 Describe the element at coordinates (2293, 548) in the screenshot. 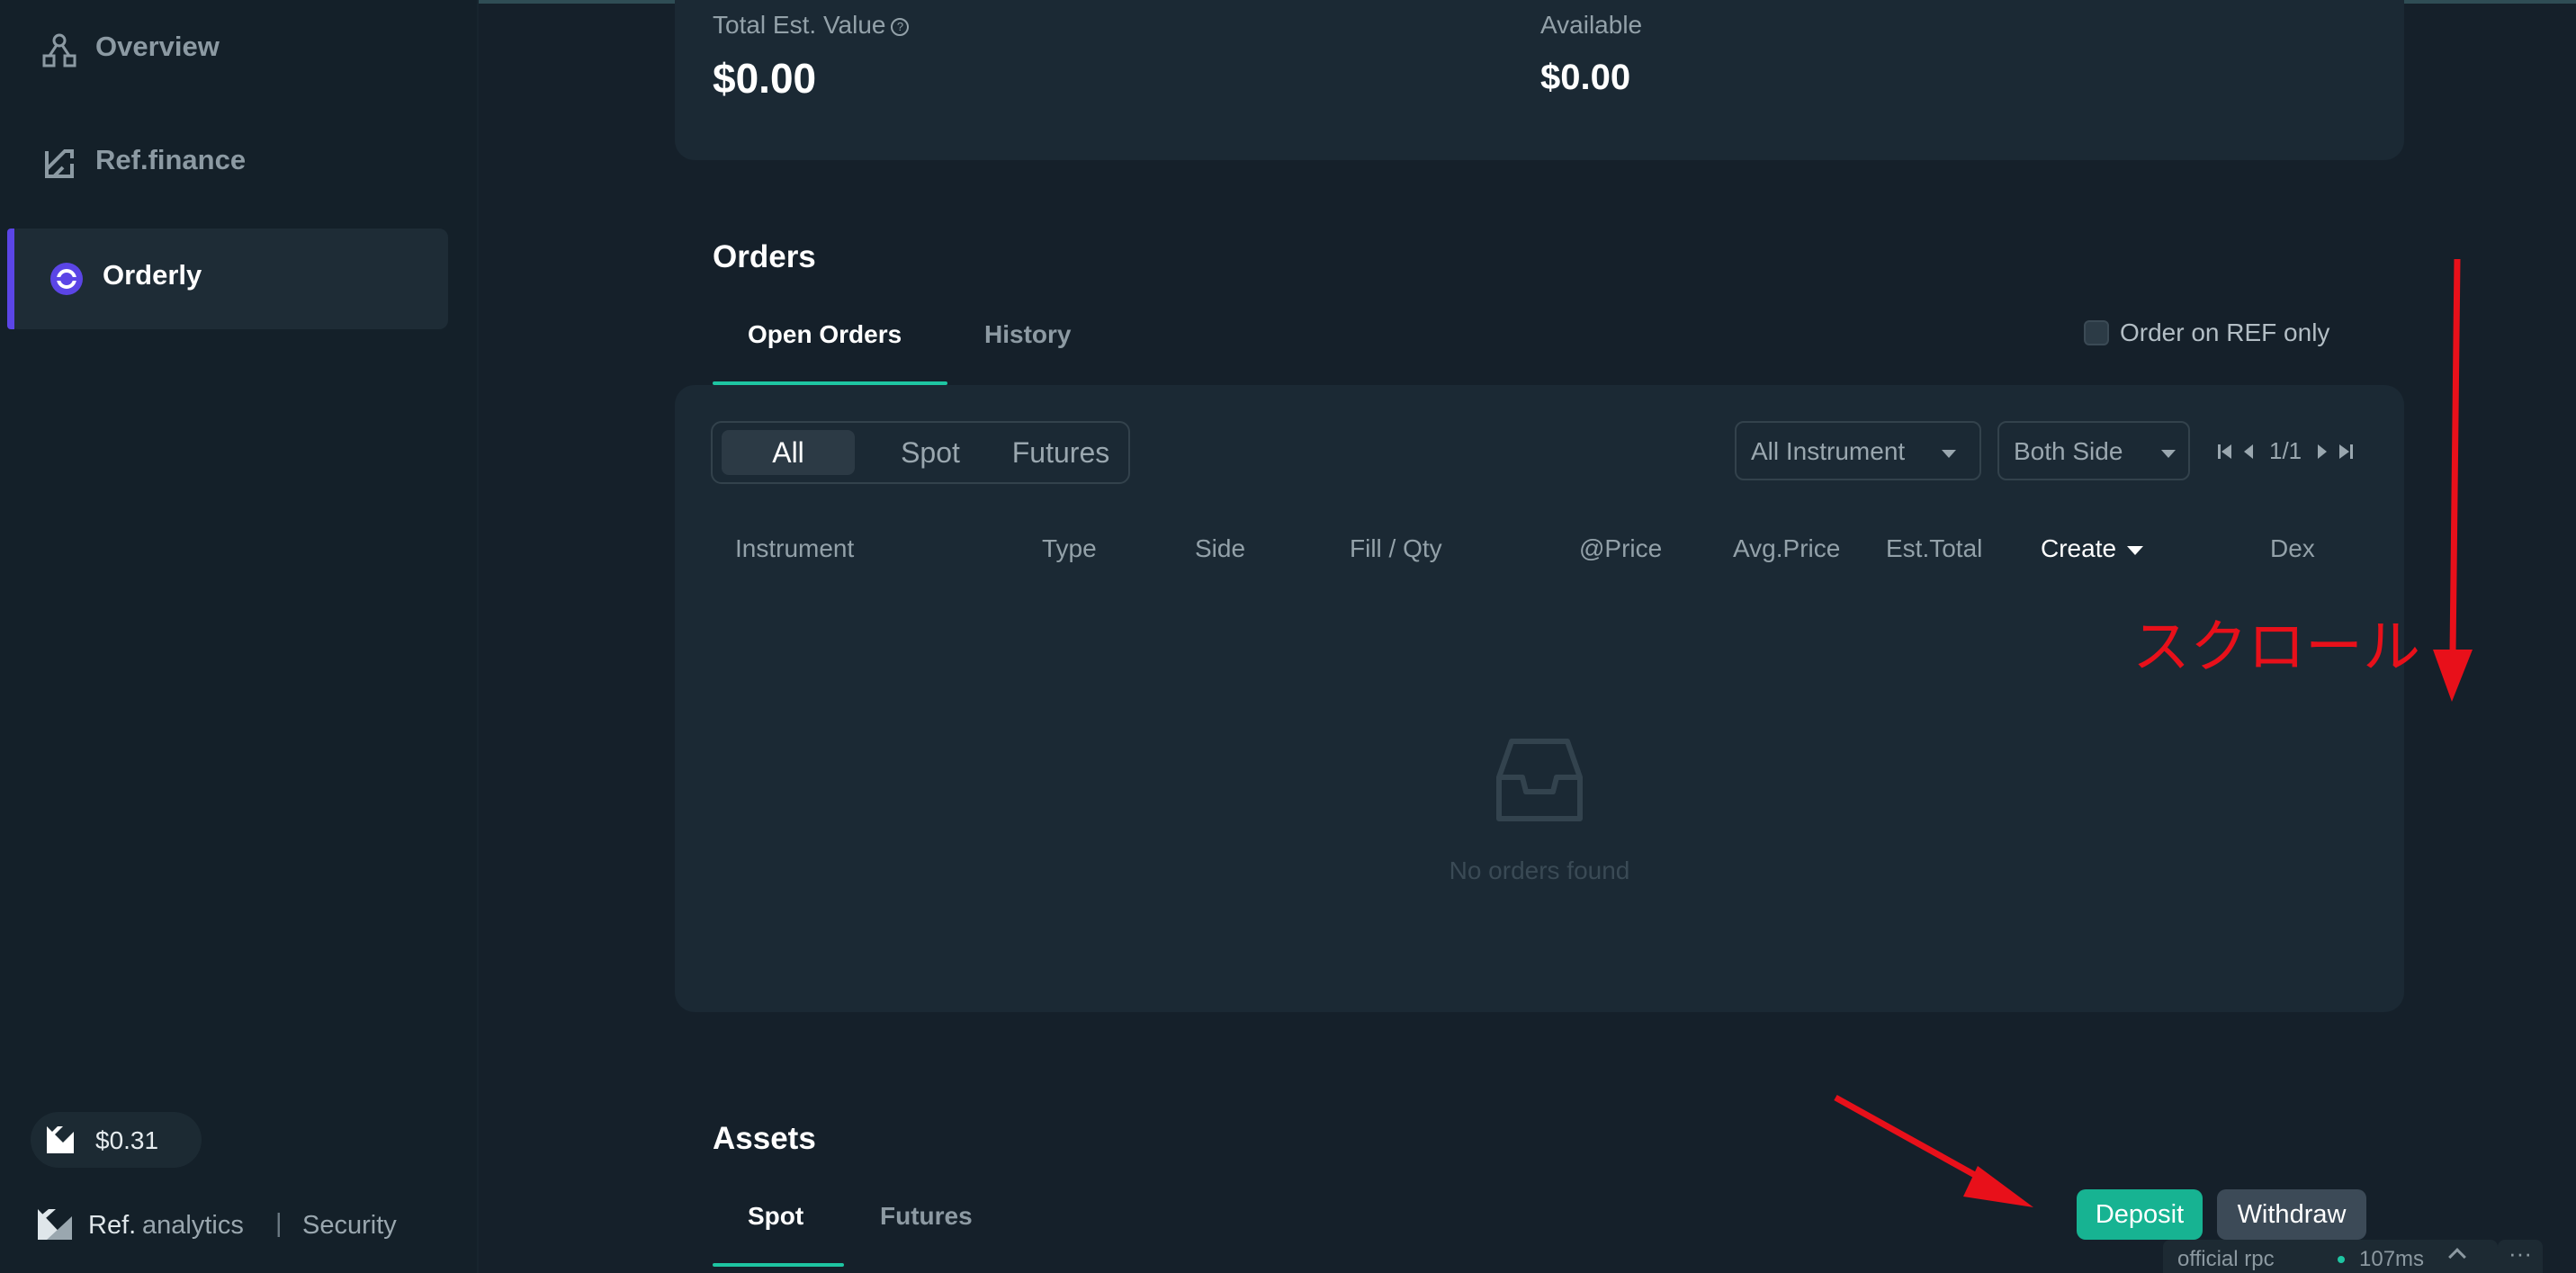

I see `column-header-dex: Dex` at that location.